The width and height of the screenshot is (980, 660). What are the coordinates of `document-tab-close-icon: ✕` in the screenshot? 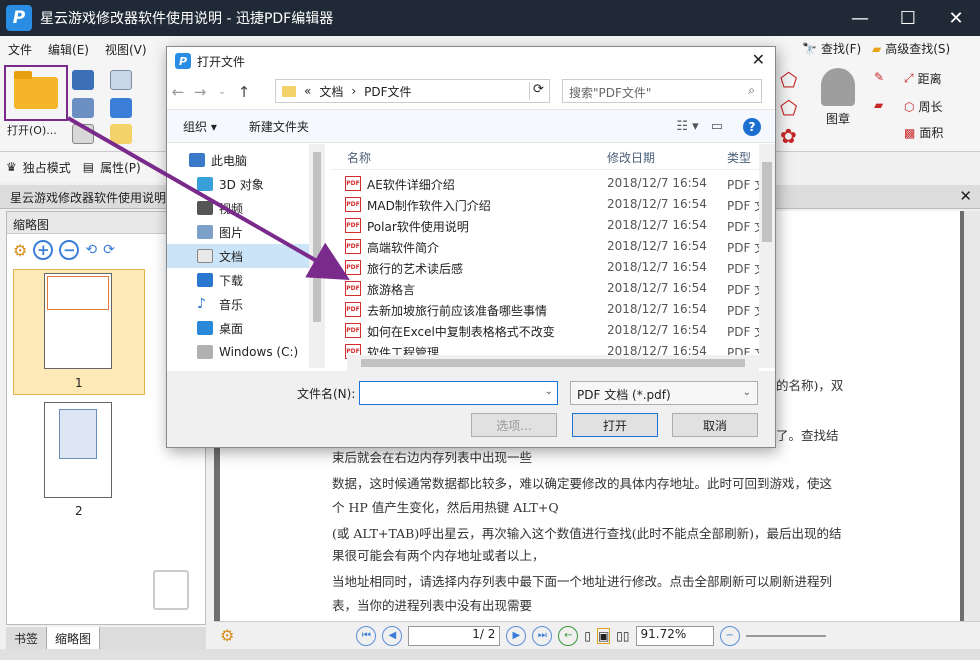 It's located at (965, 196).